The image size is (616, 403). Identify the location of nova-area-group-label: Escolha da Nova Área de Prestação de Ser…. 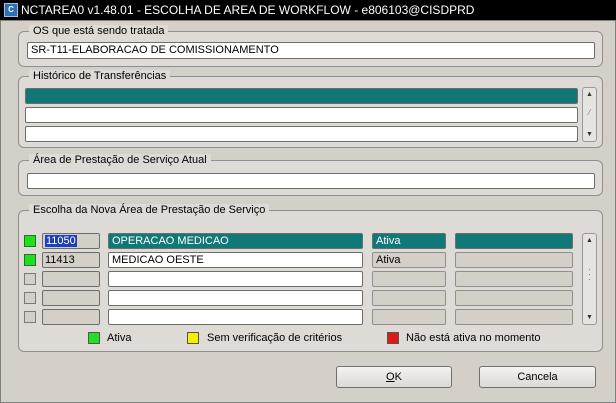
(149, 210).